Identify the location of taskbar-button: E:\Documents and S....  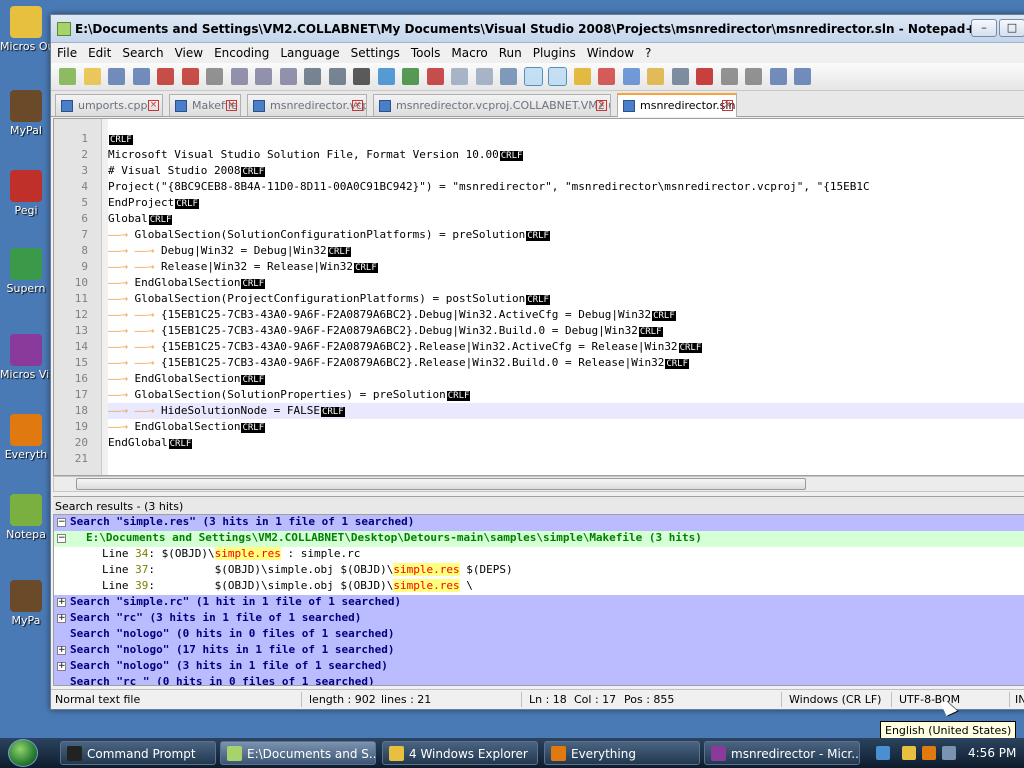
(298, 753).